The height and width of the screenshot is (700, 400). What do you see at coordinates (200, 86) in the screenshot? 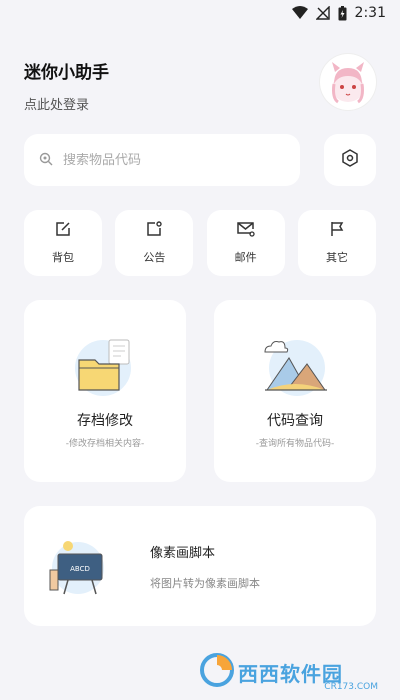
I see `header: 迷你小助手 点此处登录` at bounding box center [200, 86].